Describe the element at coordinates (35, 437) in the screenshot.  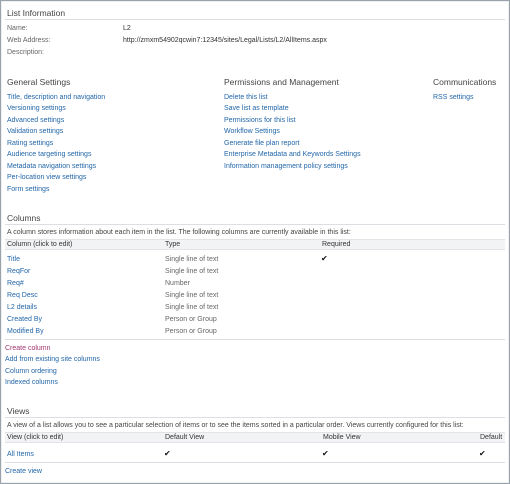
I see `view-name-header: View (click to edit)` at that location.